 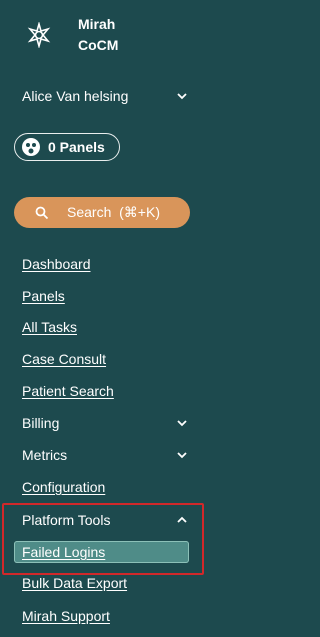 I want to click on nav-item-dashboard: Dashboard, so click(x=106, y=264).